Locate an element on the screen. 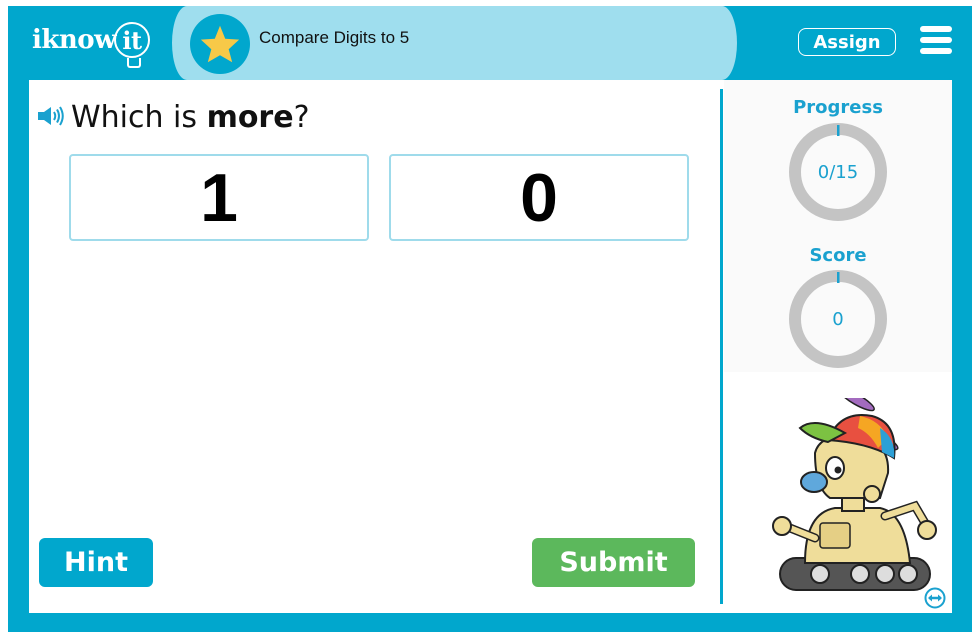 Image resolution: width=980 pixels, height=640 pixels. hamburger-menu-icon is located at coordinates (936, 40).